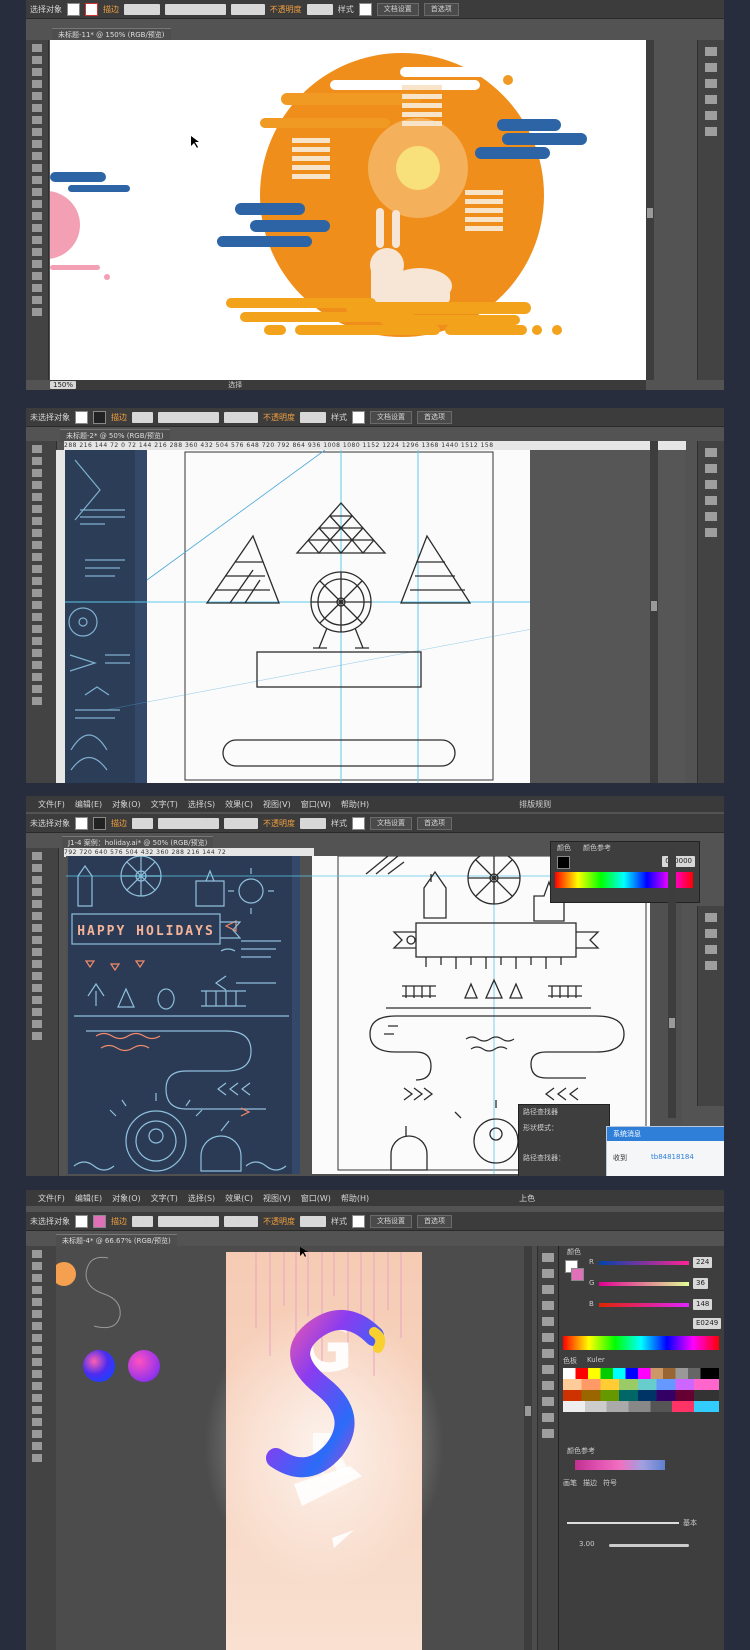  What do you see at coordinates (644, 1263) in the screenshot?
I see `r-slider` at bounding box center [644, 1263].